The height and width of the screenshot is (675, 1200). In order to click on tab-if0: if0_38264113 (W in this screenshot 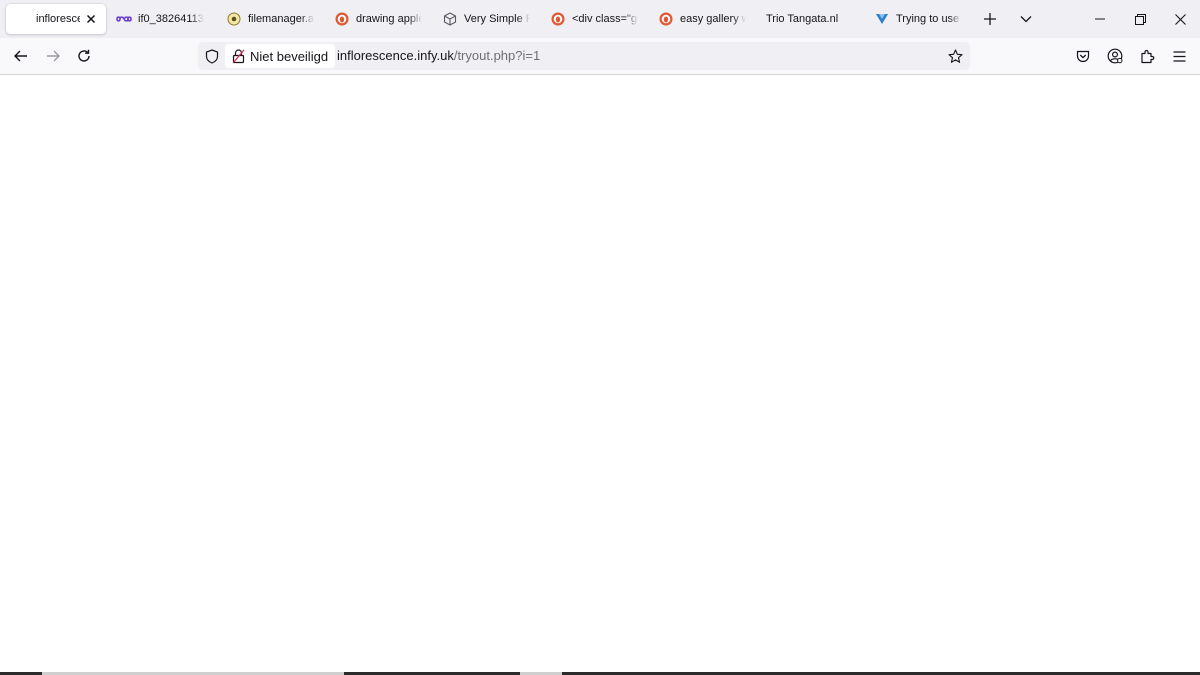, I will do `click(160, 19)`.